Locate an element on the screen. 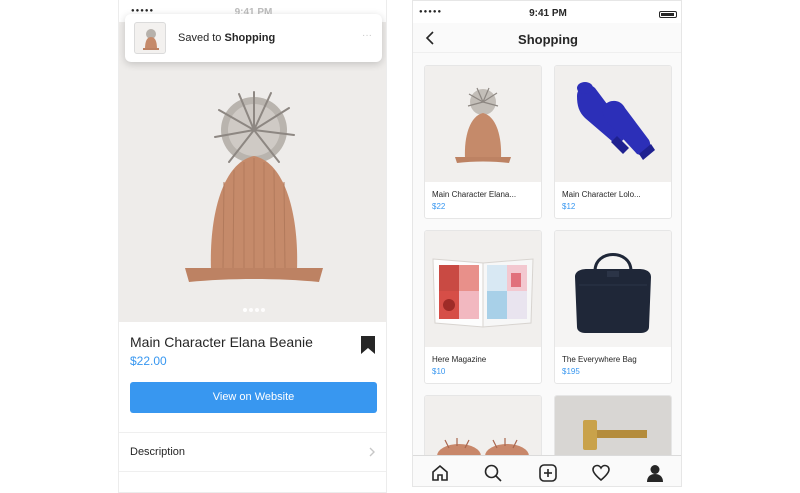  carousel-indicator is located at coordinates (252, 310).